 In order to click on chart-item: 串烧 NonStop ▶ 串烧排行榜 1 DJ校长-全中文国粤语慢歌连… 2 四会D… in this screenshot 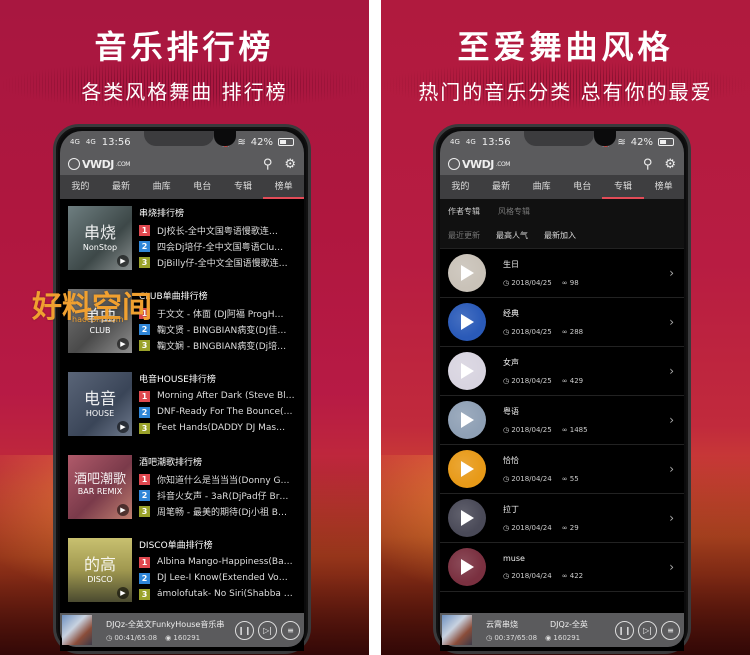, I will do `click(182, 240)`.